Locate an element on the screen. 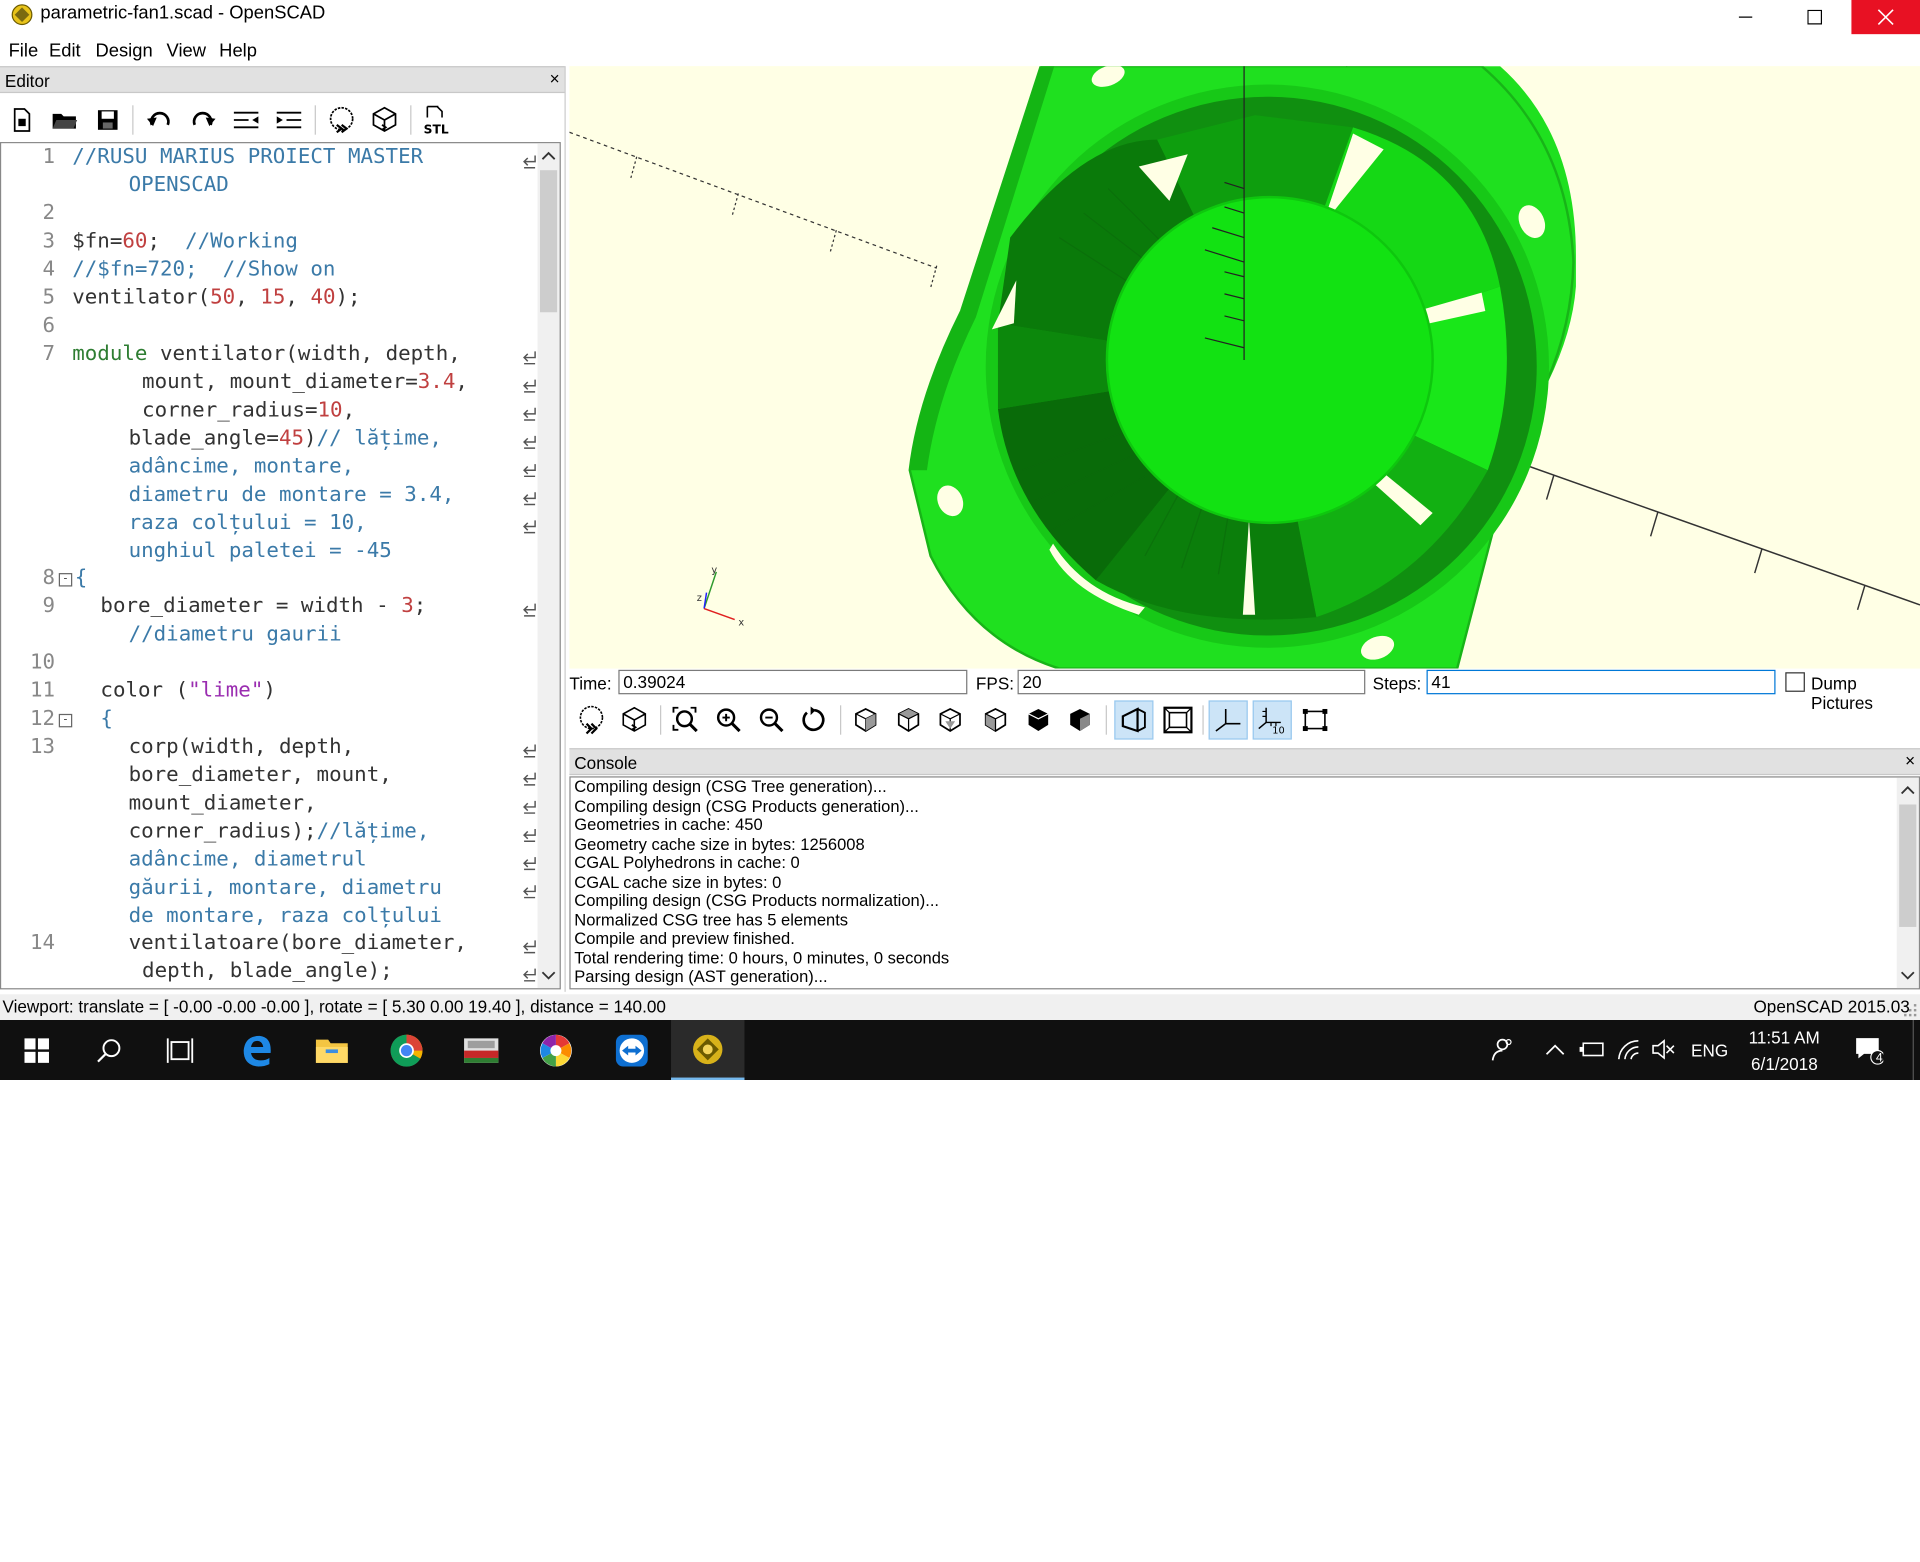  view-all-icon is located at coordinates (685, 719).